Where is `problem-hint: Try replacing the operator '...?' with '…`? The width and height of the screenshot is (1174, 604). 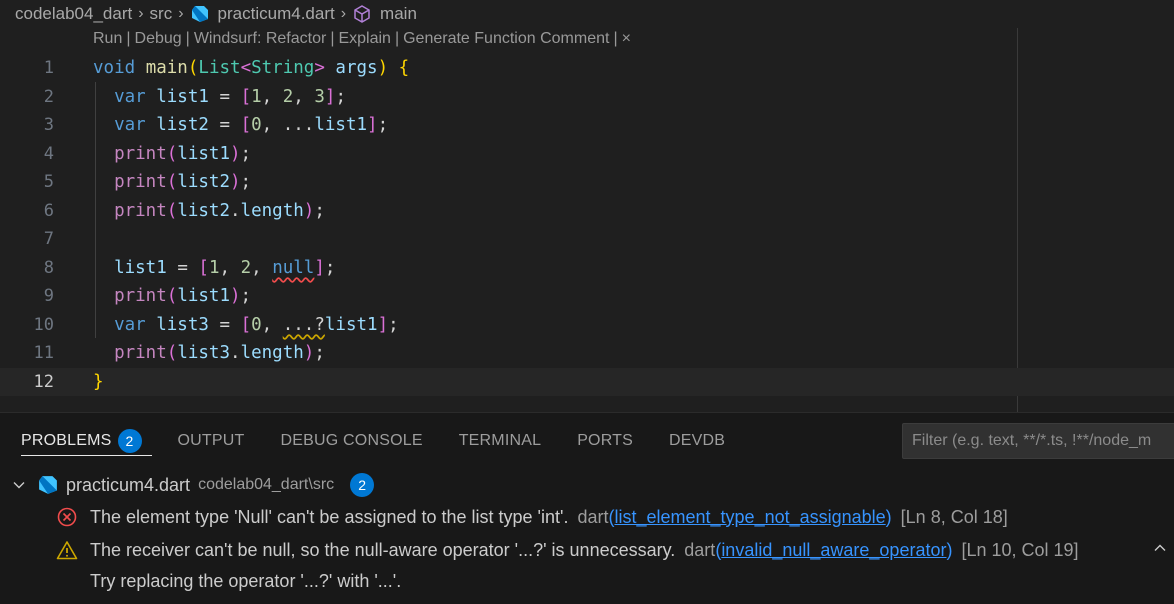
problem-hint: Try replacing the operator '...?' with '… is located at coordinates (246, 581).